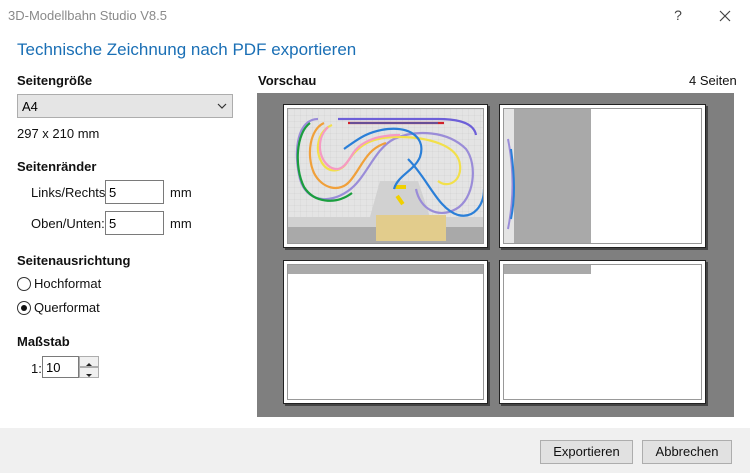 The image size is (750, 473). I want to click on preview-page-2-drawing, so click(547, 176).